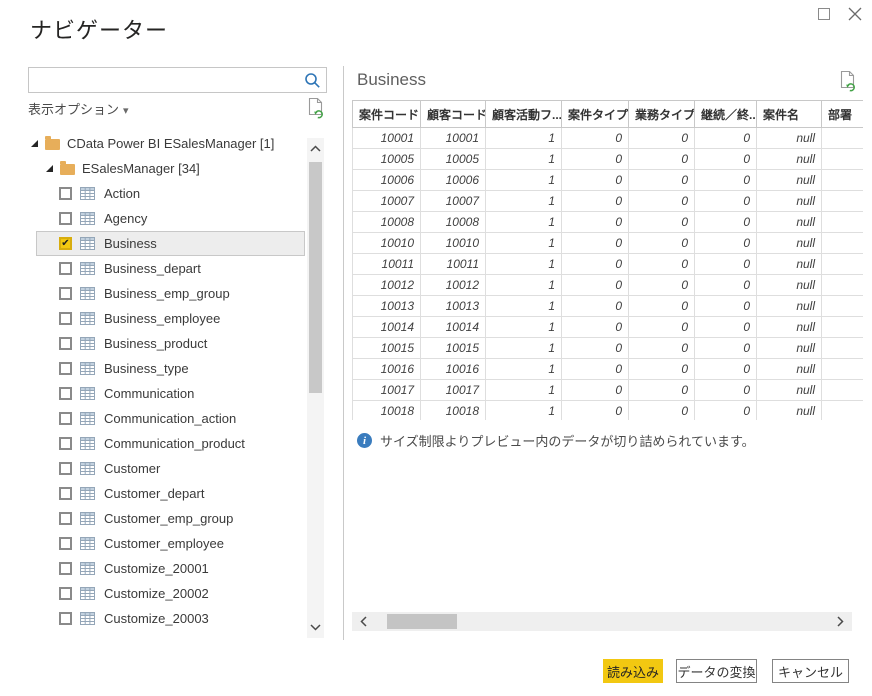 The width and height of the screenshot is (872, 696). I want to click on refresh-icon, so click(315, 110).